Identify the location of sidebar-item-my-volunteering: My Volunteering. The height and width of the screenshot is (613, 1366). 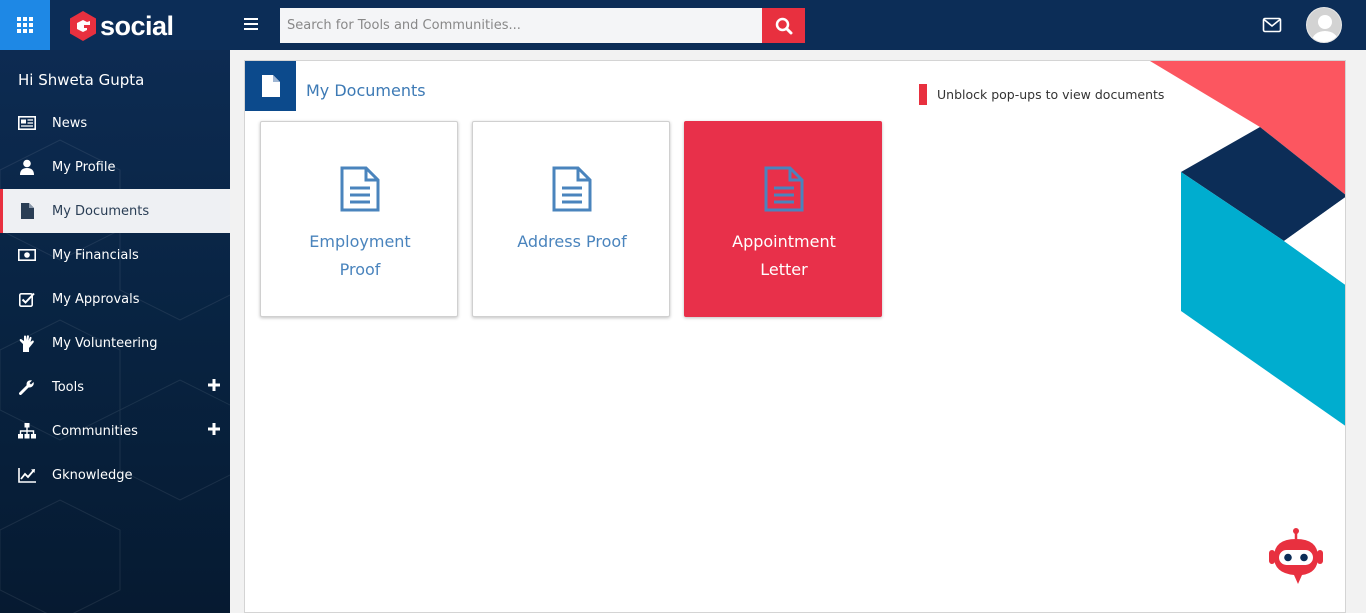
(115, 343).